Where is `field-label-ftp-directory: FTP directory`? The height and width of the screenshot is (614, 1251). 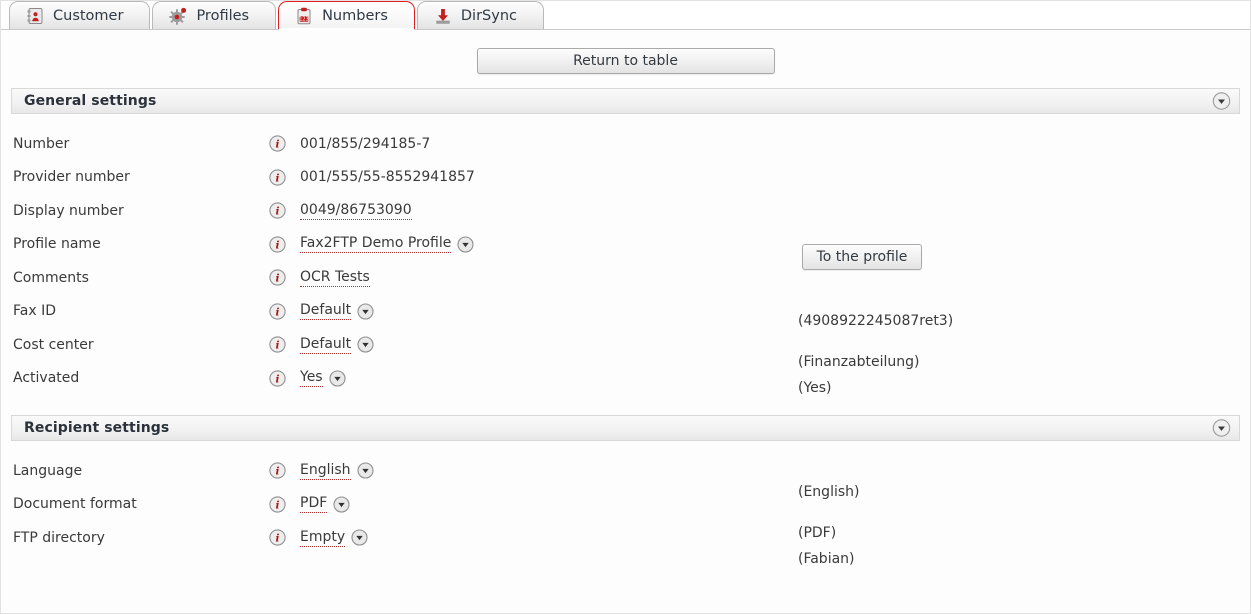
field-label-ftp-directory: FTP directory is located at coordinates (59, 537).